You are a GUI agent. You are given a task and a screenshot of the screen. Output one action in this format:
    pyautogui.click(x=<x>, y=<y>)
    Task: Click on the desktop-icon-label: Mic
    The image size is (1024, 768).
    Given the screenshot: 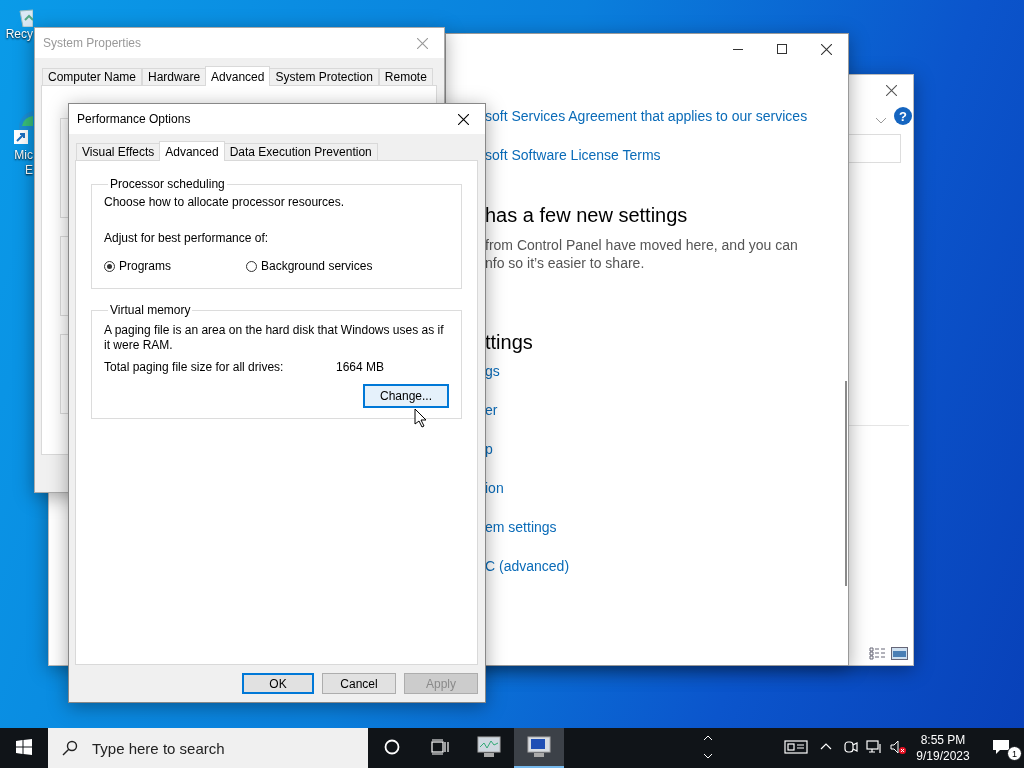 What is the action you would take?
    pyautogui.click(x=23, y=155)
    